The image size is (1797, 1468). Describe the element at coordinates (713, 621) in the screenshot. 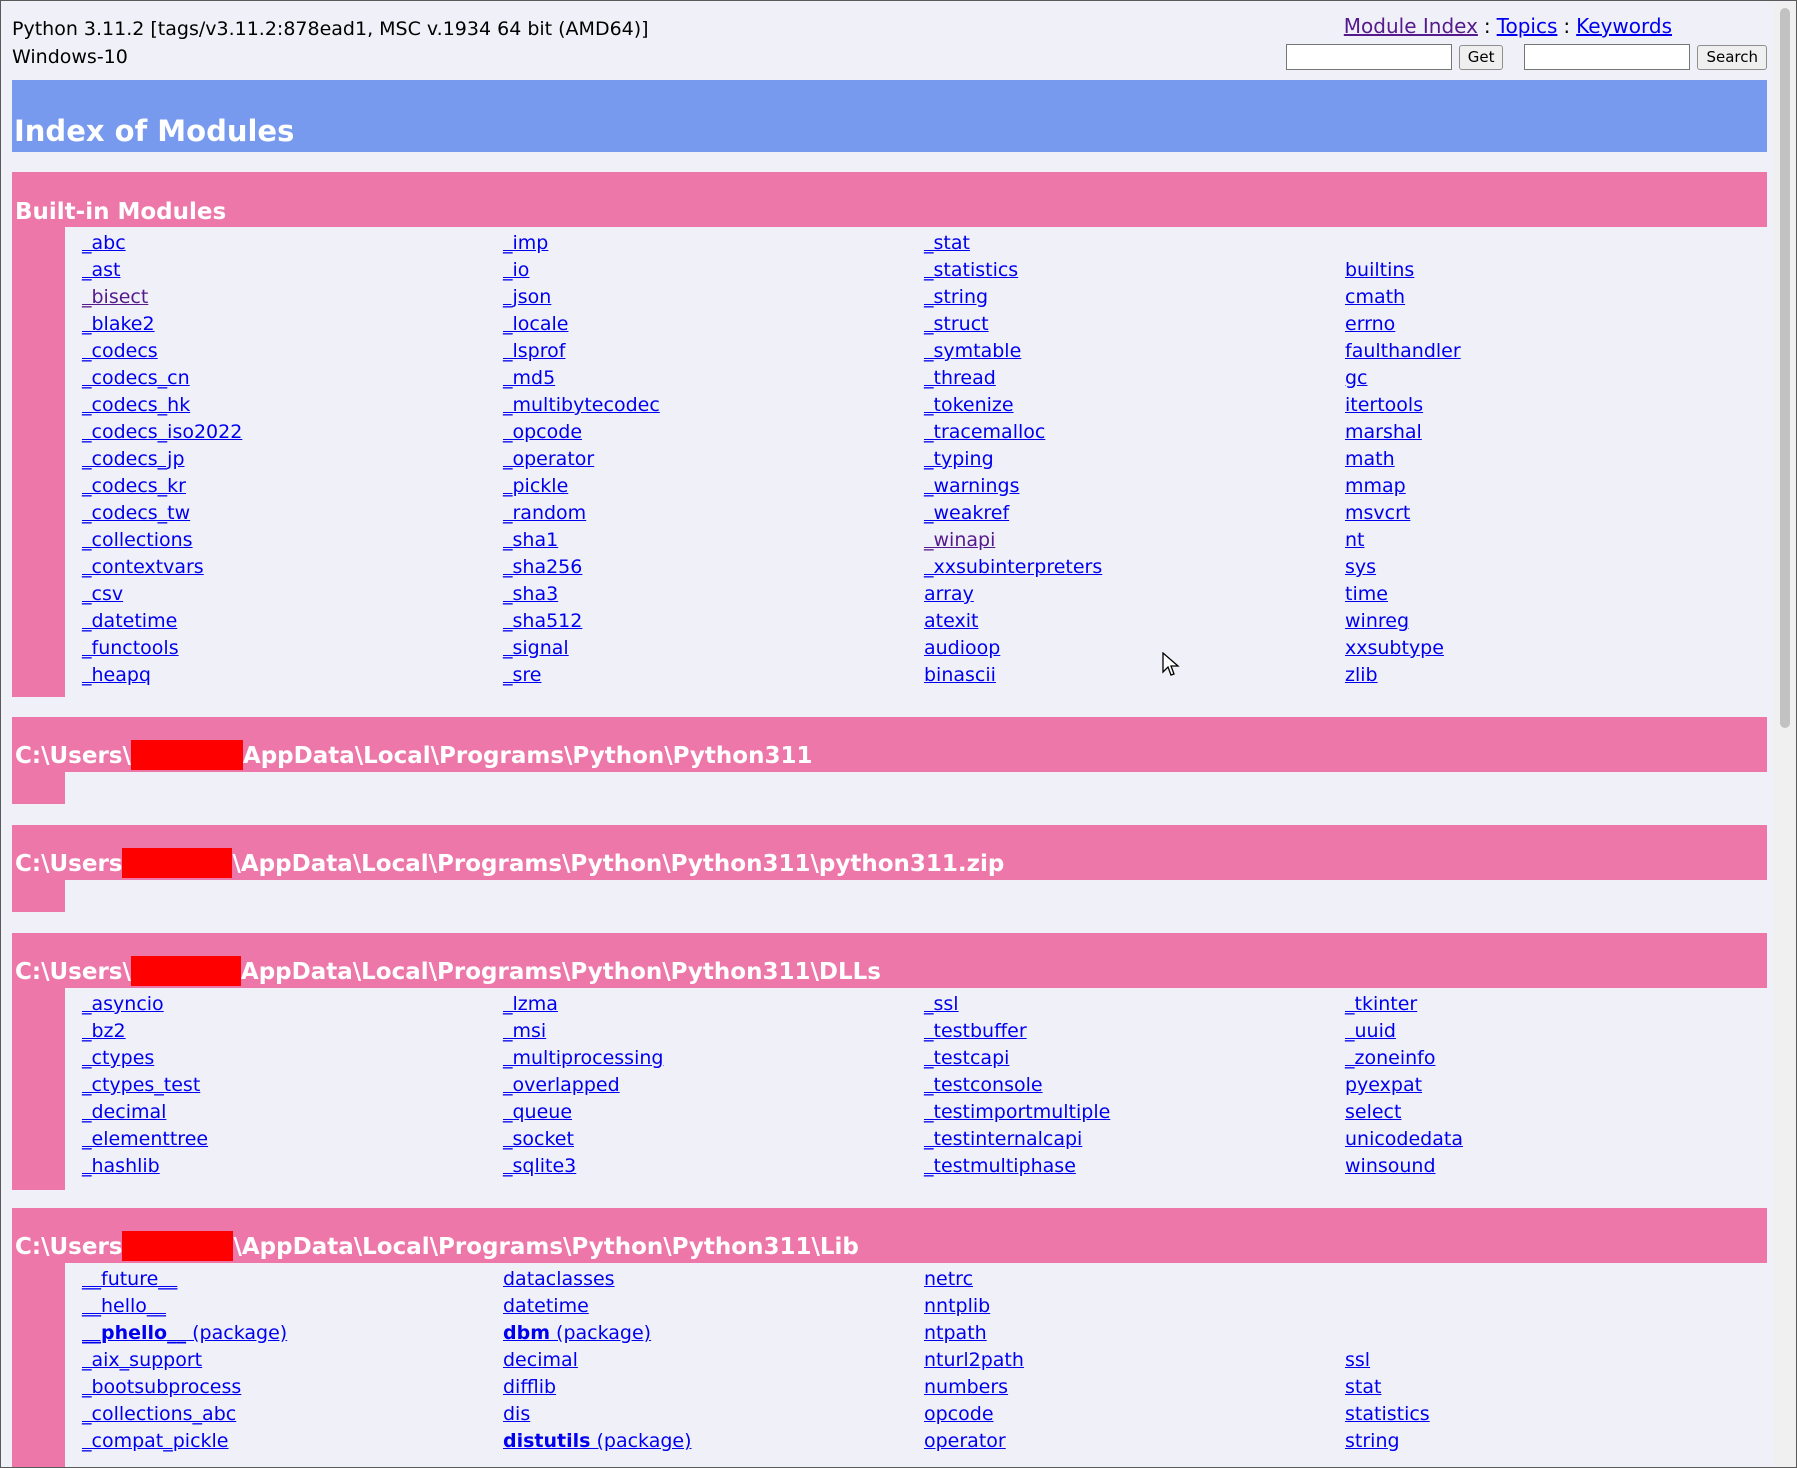

I see `module-link: _sha512` at that location.